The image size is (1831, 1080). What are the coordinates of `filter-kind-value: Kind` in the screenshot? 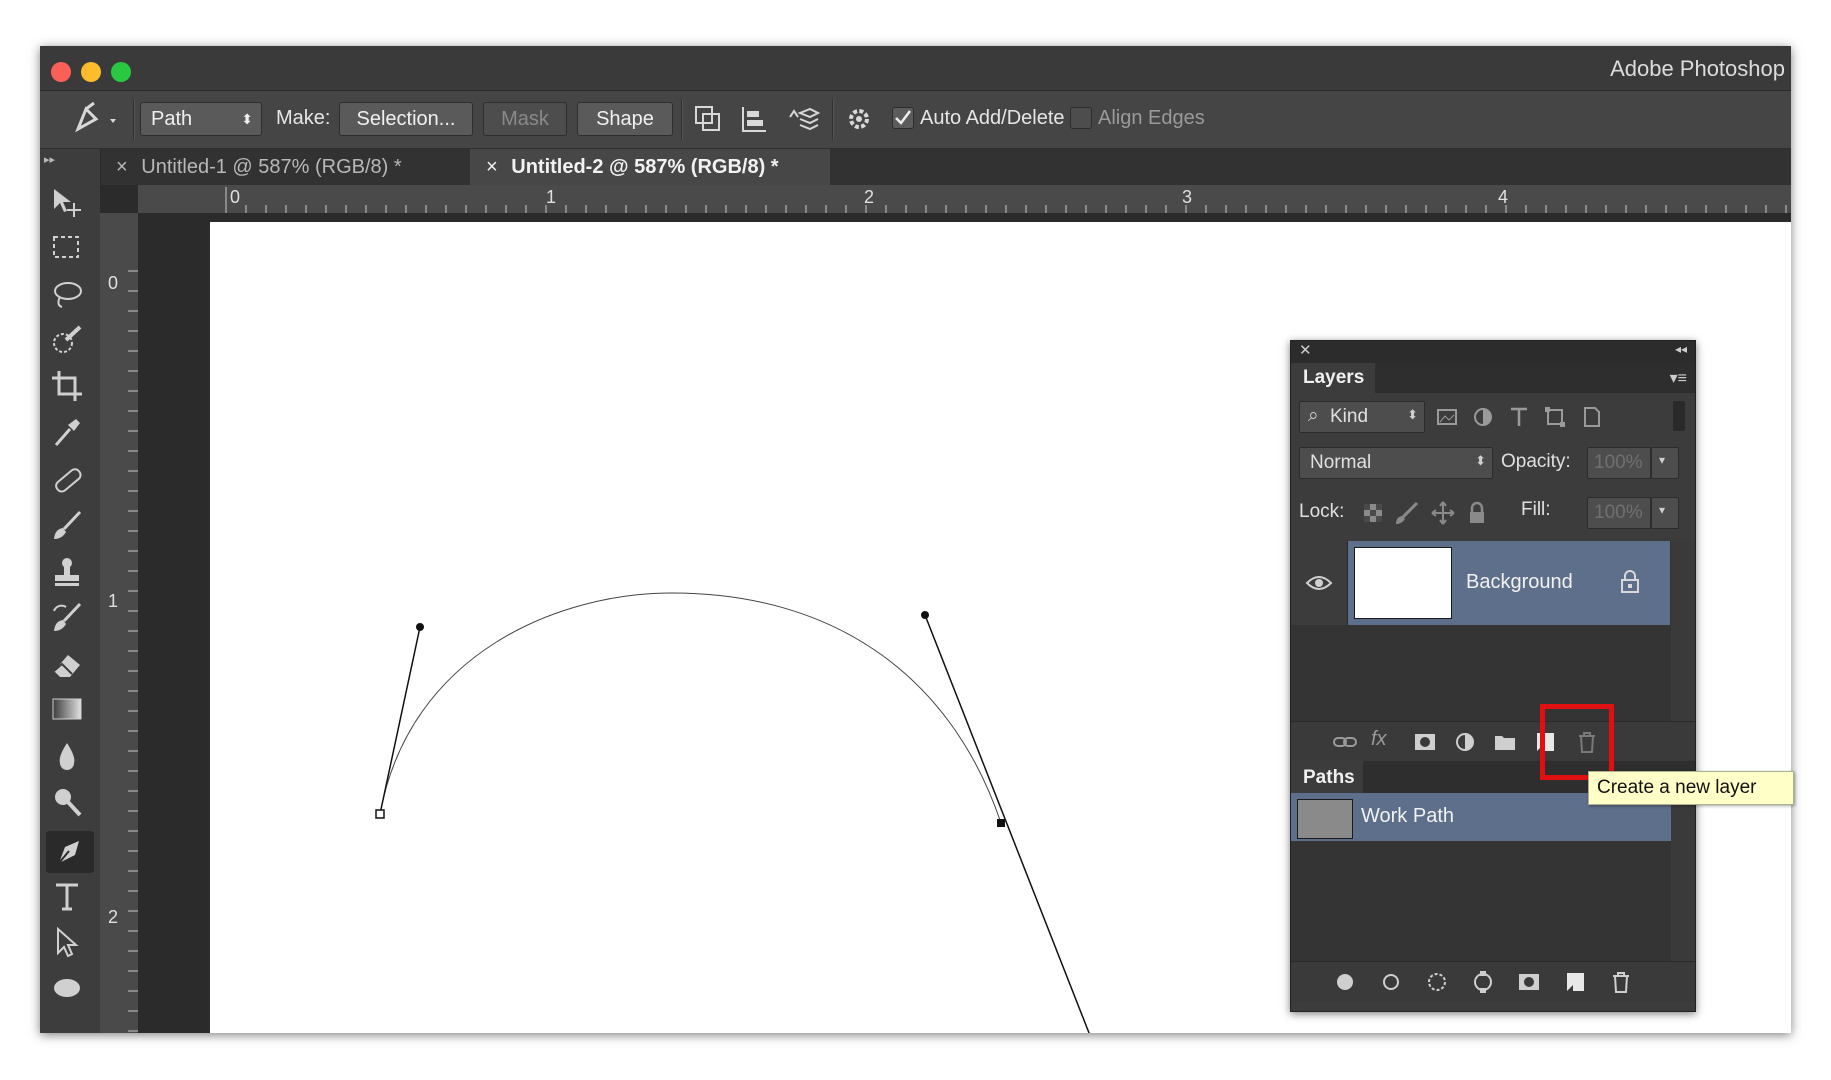 It's located at (1349, 416).